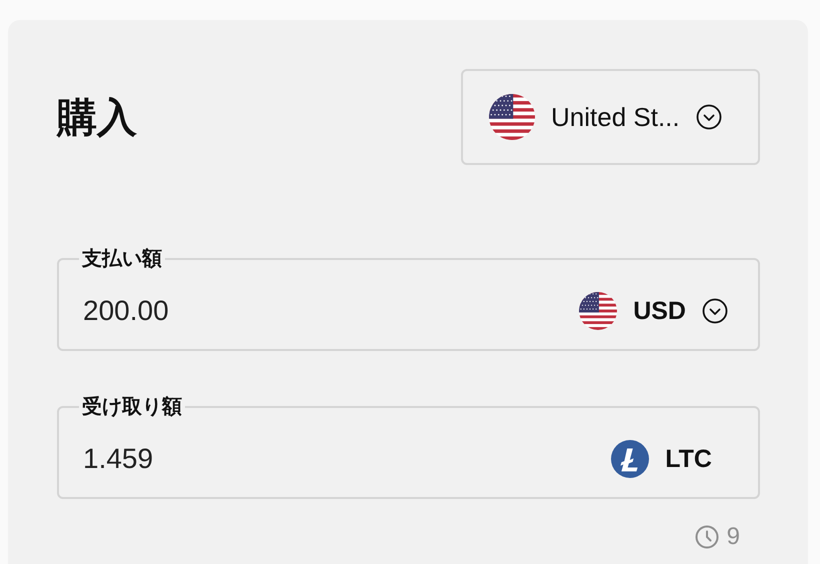 This screenshot has height=564, width=820. I want to click on page-title: 購入, so click(97, 118).